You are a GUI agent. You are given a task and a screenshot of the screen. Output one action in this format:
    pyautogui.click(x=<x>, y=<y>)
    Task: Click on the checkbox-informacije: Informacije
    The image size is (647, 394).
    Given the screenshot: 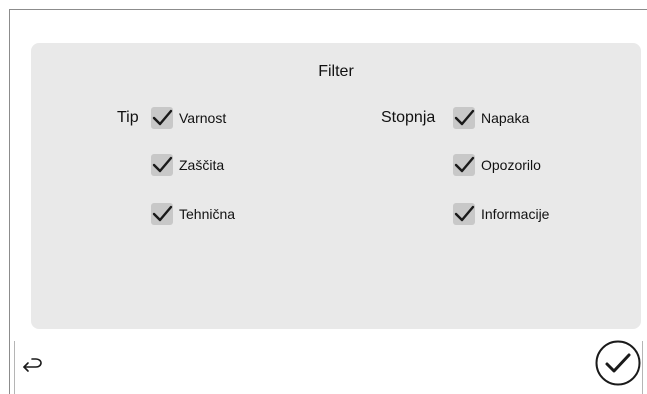 What is the action you would take?
    pyautogui.click(x=501, y=214)
    